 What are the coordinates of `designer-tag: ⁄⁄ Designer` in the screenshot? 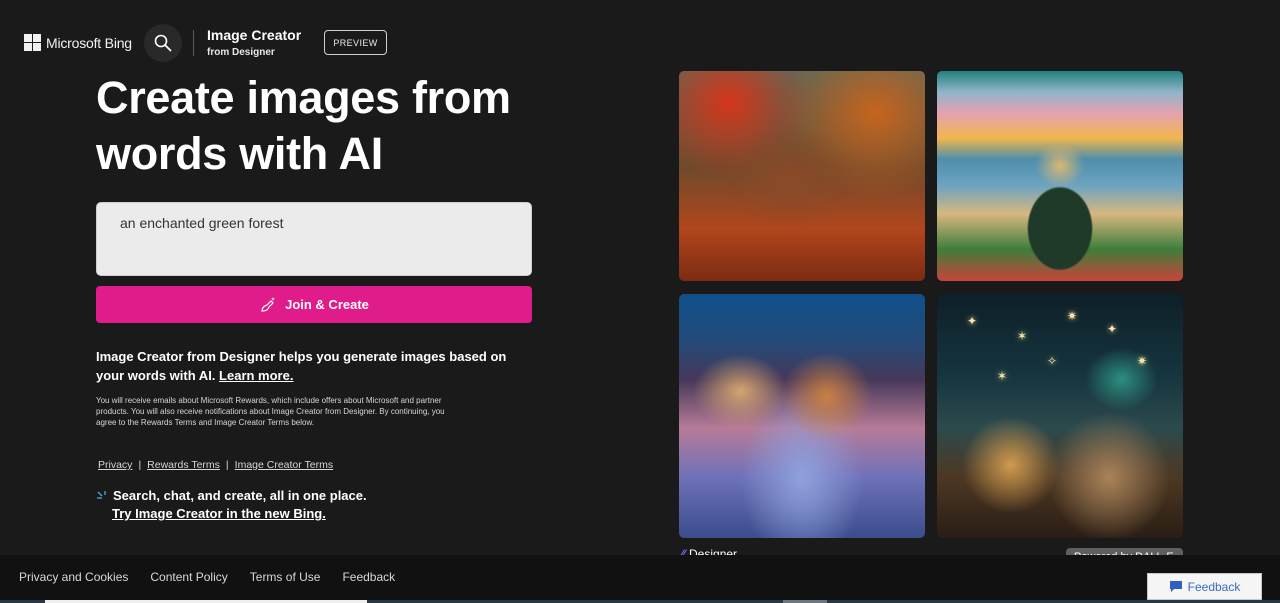 It's located at (709, 551).